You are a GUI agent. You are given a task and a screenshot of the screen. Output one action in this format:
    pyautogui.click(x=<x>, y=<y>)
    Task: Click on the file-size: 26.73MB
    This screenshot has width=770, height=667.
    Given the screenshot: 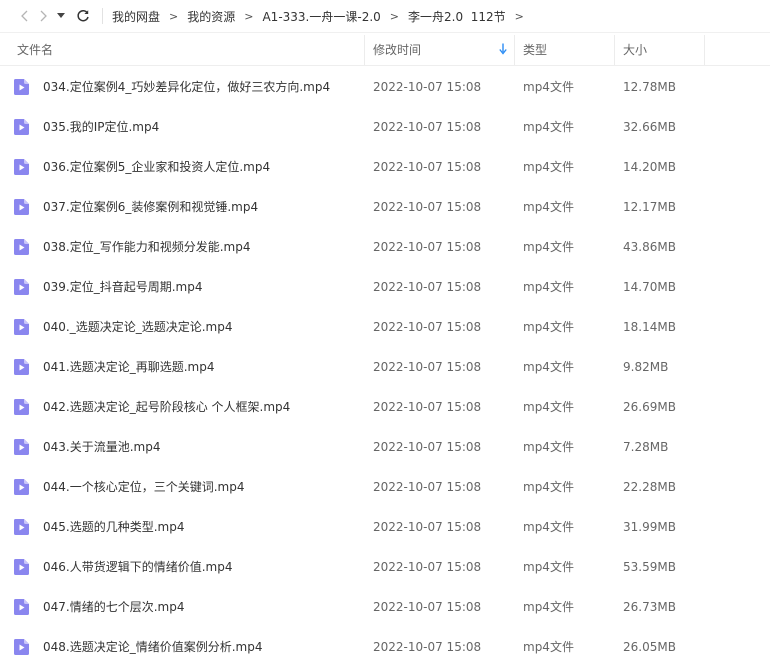 What is the action you would take?
    pyautogui.click(x=649, y=607)
    